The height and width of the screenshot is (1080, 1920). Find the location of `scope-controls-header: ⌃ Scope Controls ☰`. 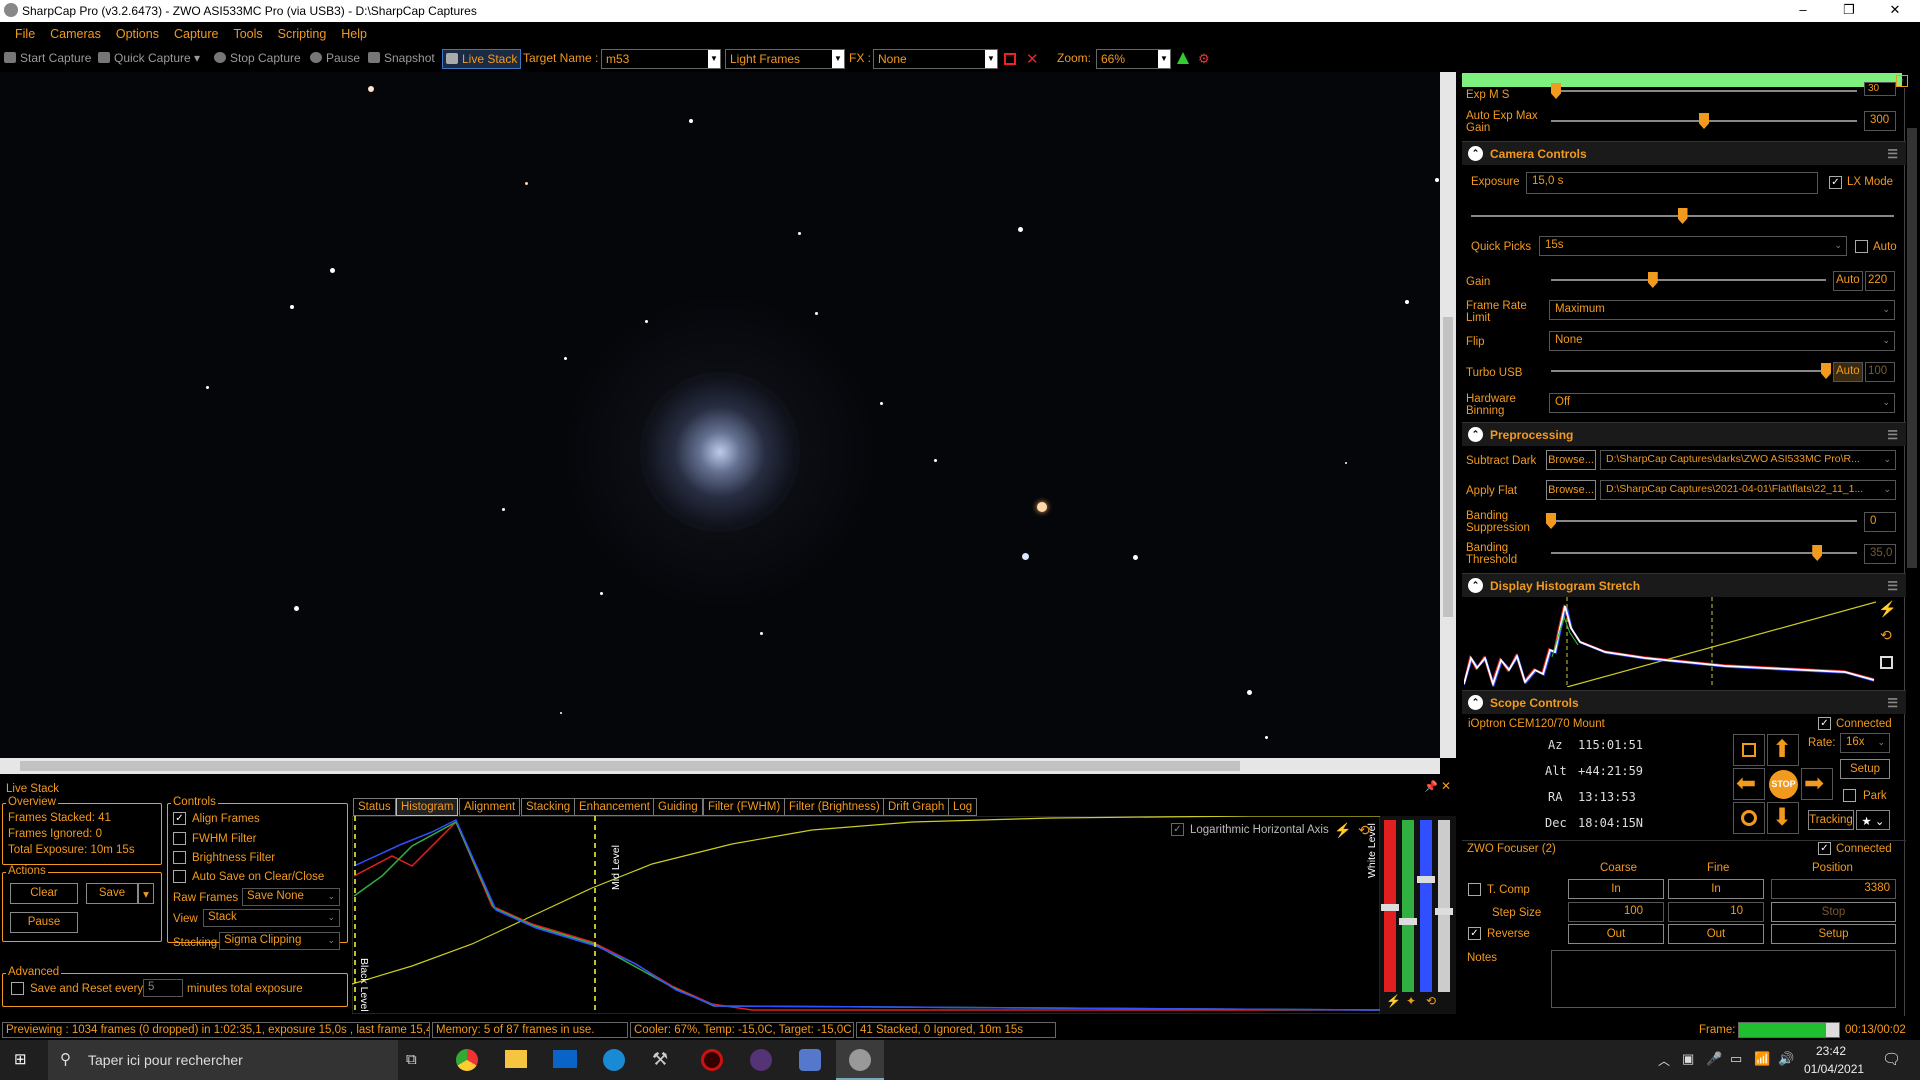

scope-controls-header: ⌃ Scope Controls ☰ is located at coordinates (1684, 702).